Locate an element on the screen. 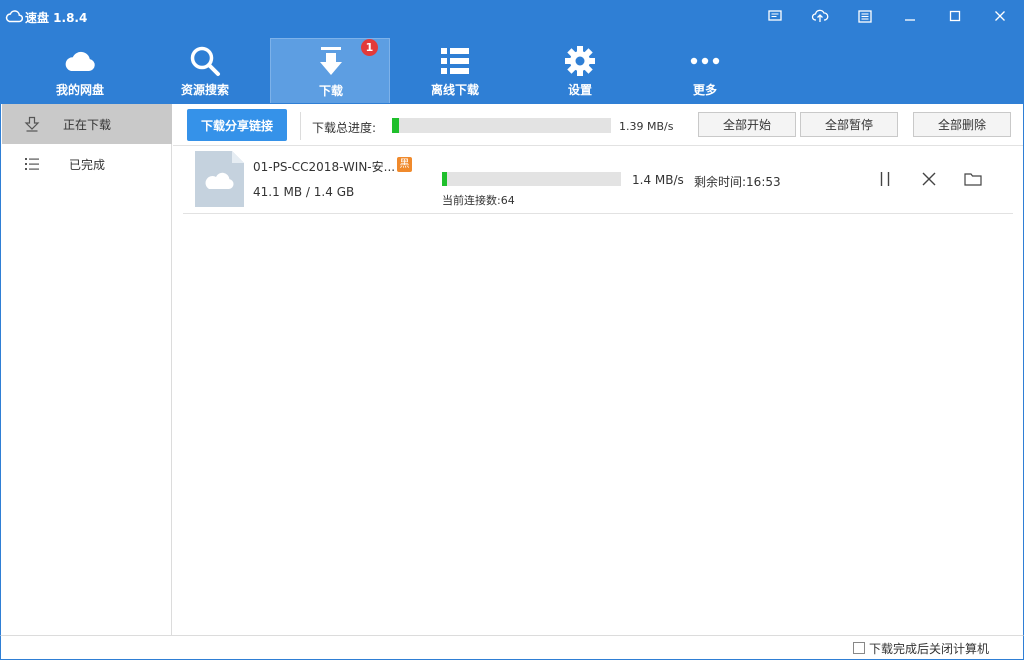  maximize-icon is located at coordinates (955, 16).